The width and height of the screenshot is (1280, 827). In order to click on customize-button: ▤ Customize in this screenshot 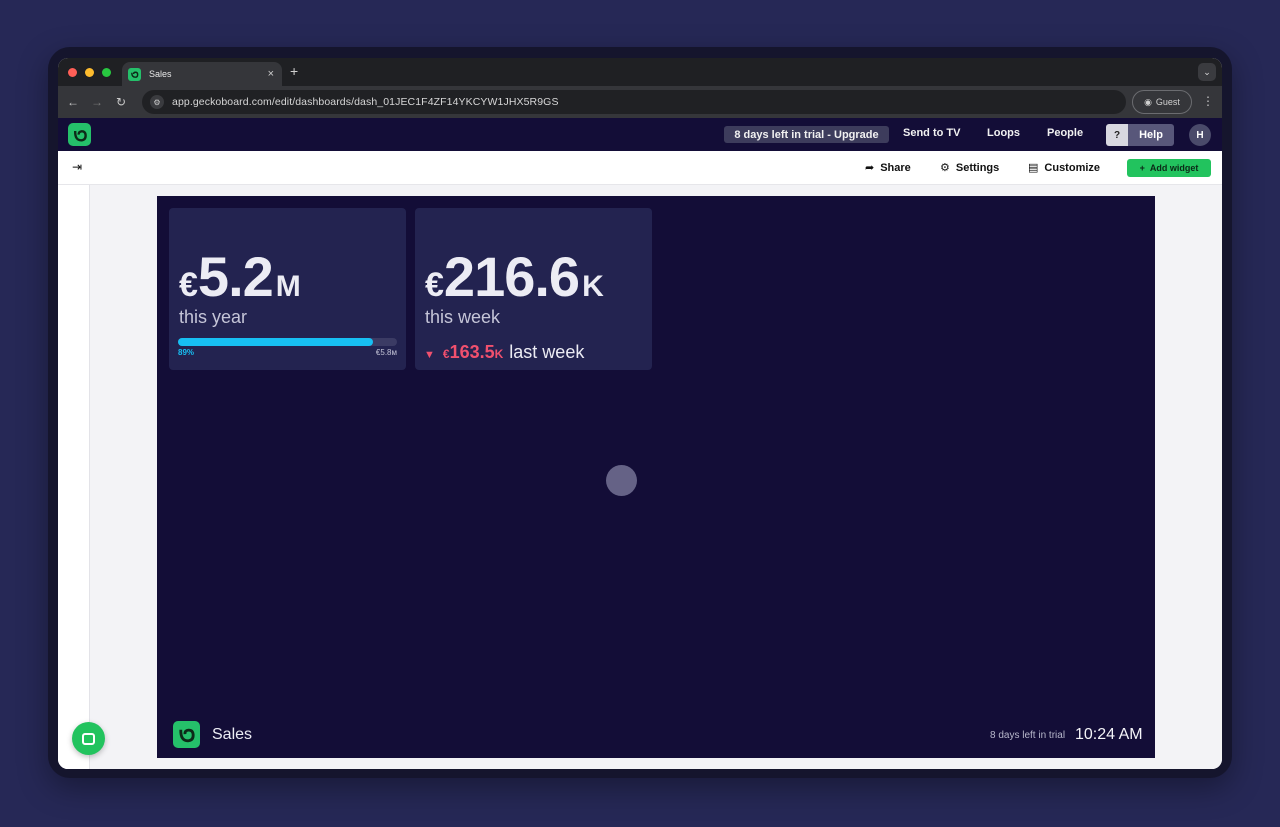, I will do `click(1064, 168)`.